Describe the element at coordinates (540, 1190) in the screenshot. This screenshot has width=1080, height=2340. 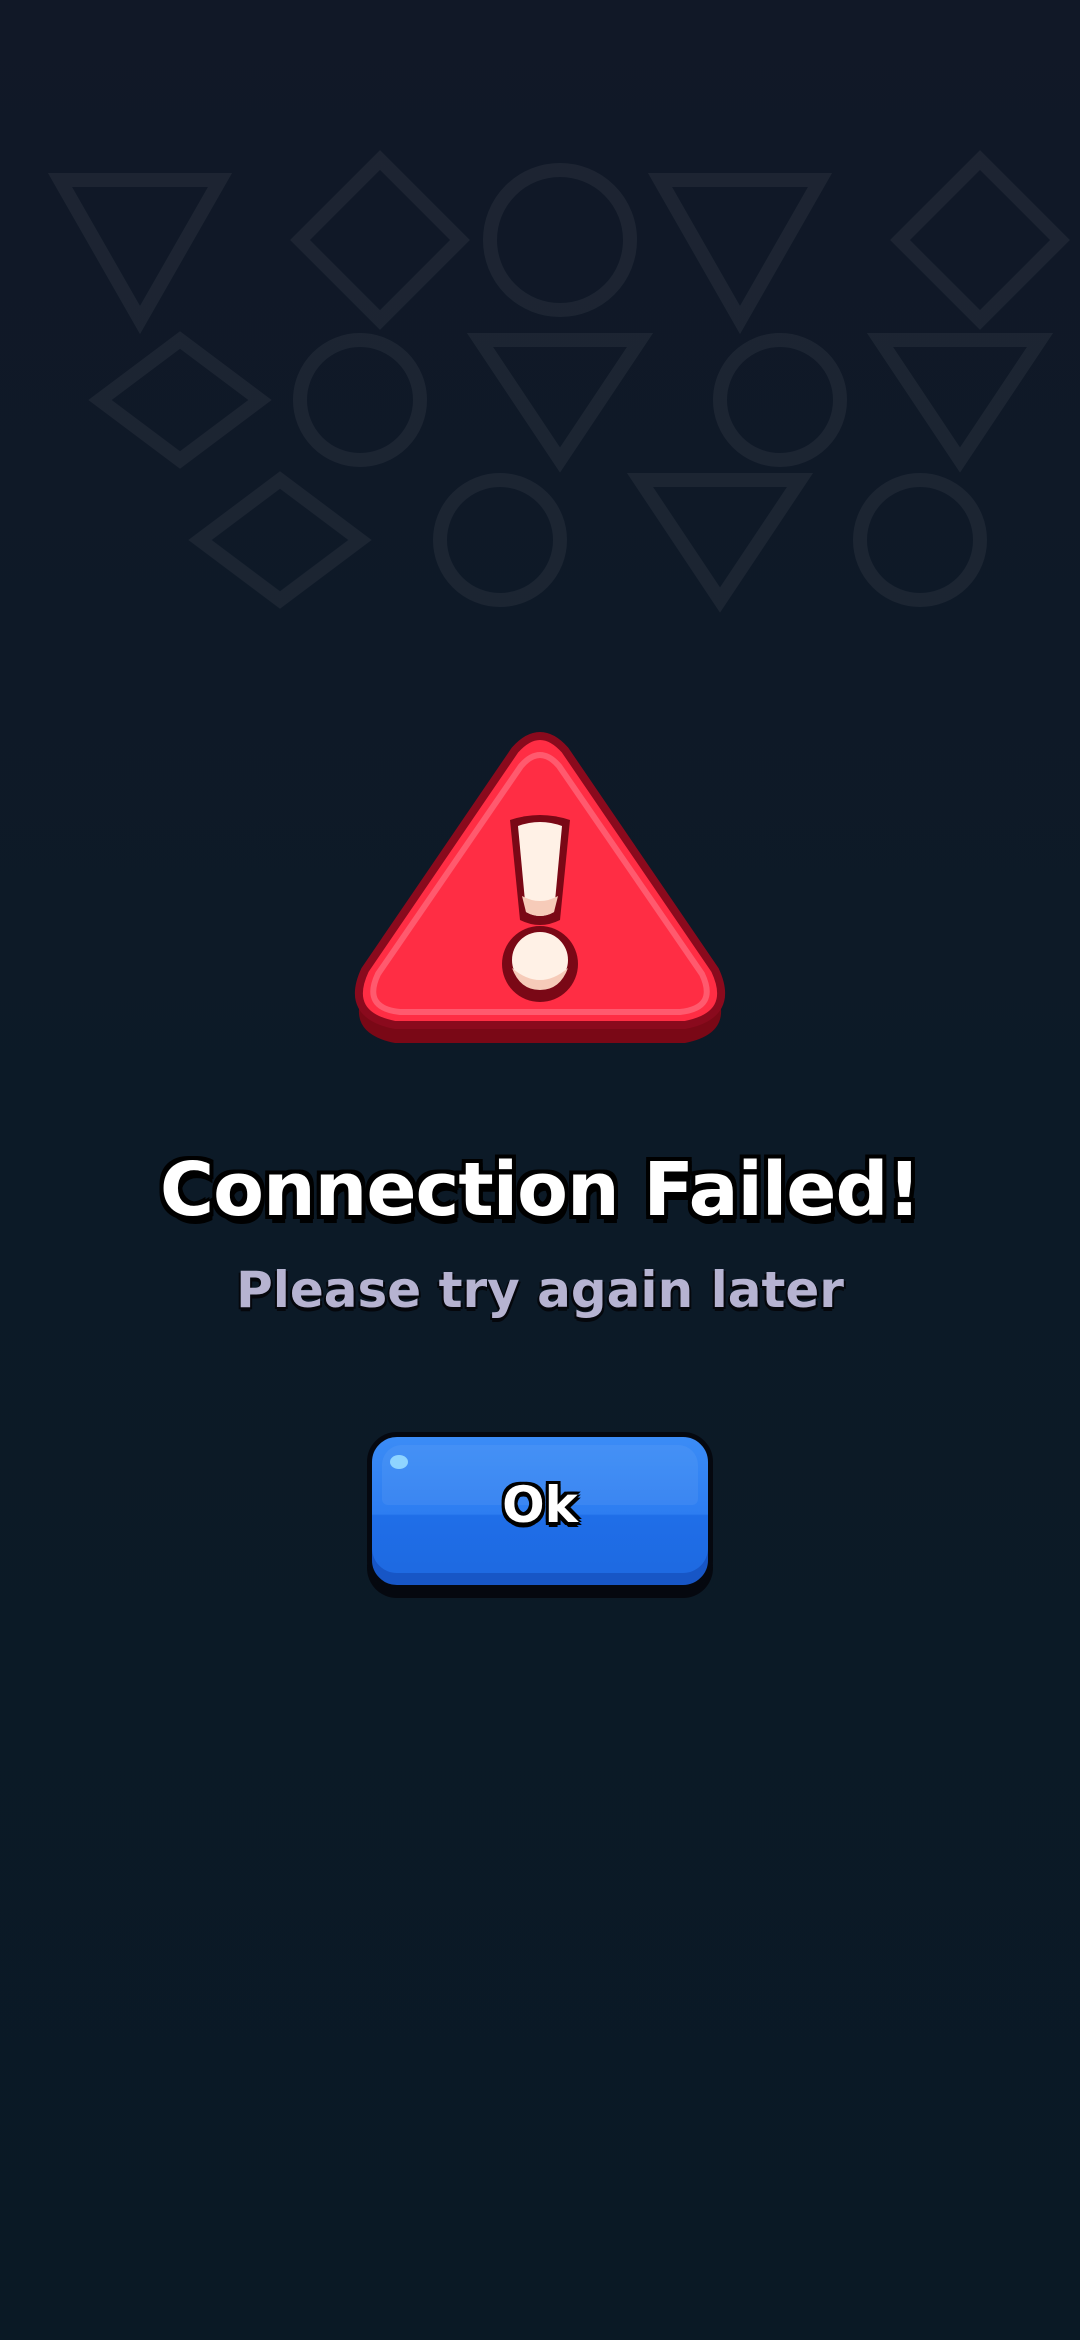
I see `dialog-title: Connection Failed!` at that location.